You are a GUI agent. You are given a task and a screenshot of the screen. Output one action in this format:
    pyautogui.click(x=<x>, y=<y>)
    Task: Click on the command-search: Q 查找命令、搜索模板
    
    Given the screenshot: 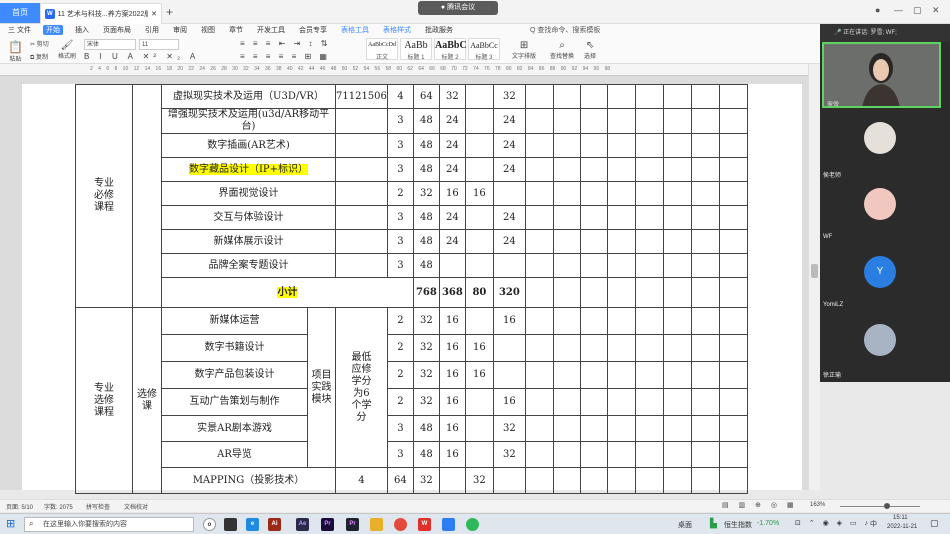 What is the action you would take?
    pyautogui.click(x=565, y=30)
    